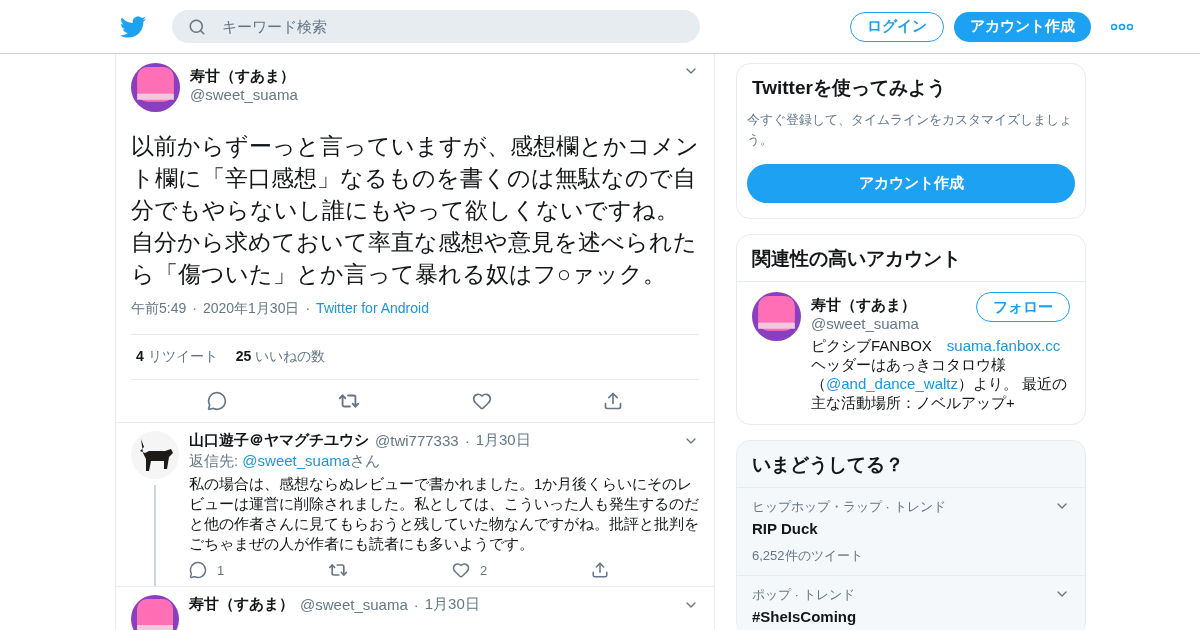  Describe the element at coordinates (251, 309) in the screenshot. I see `tweet-date: 2020年1月30日` at that location.